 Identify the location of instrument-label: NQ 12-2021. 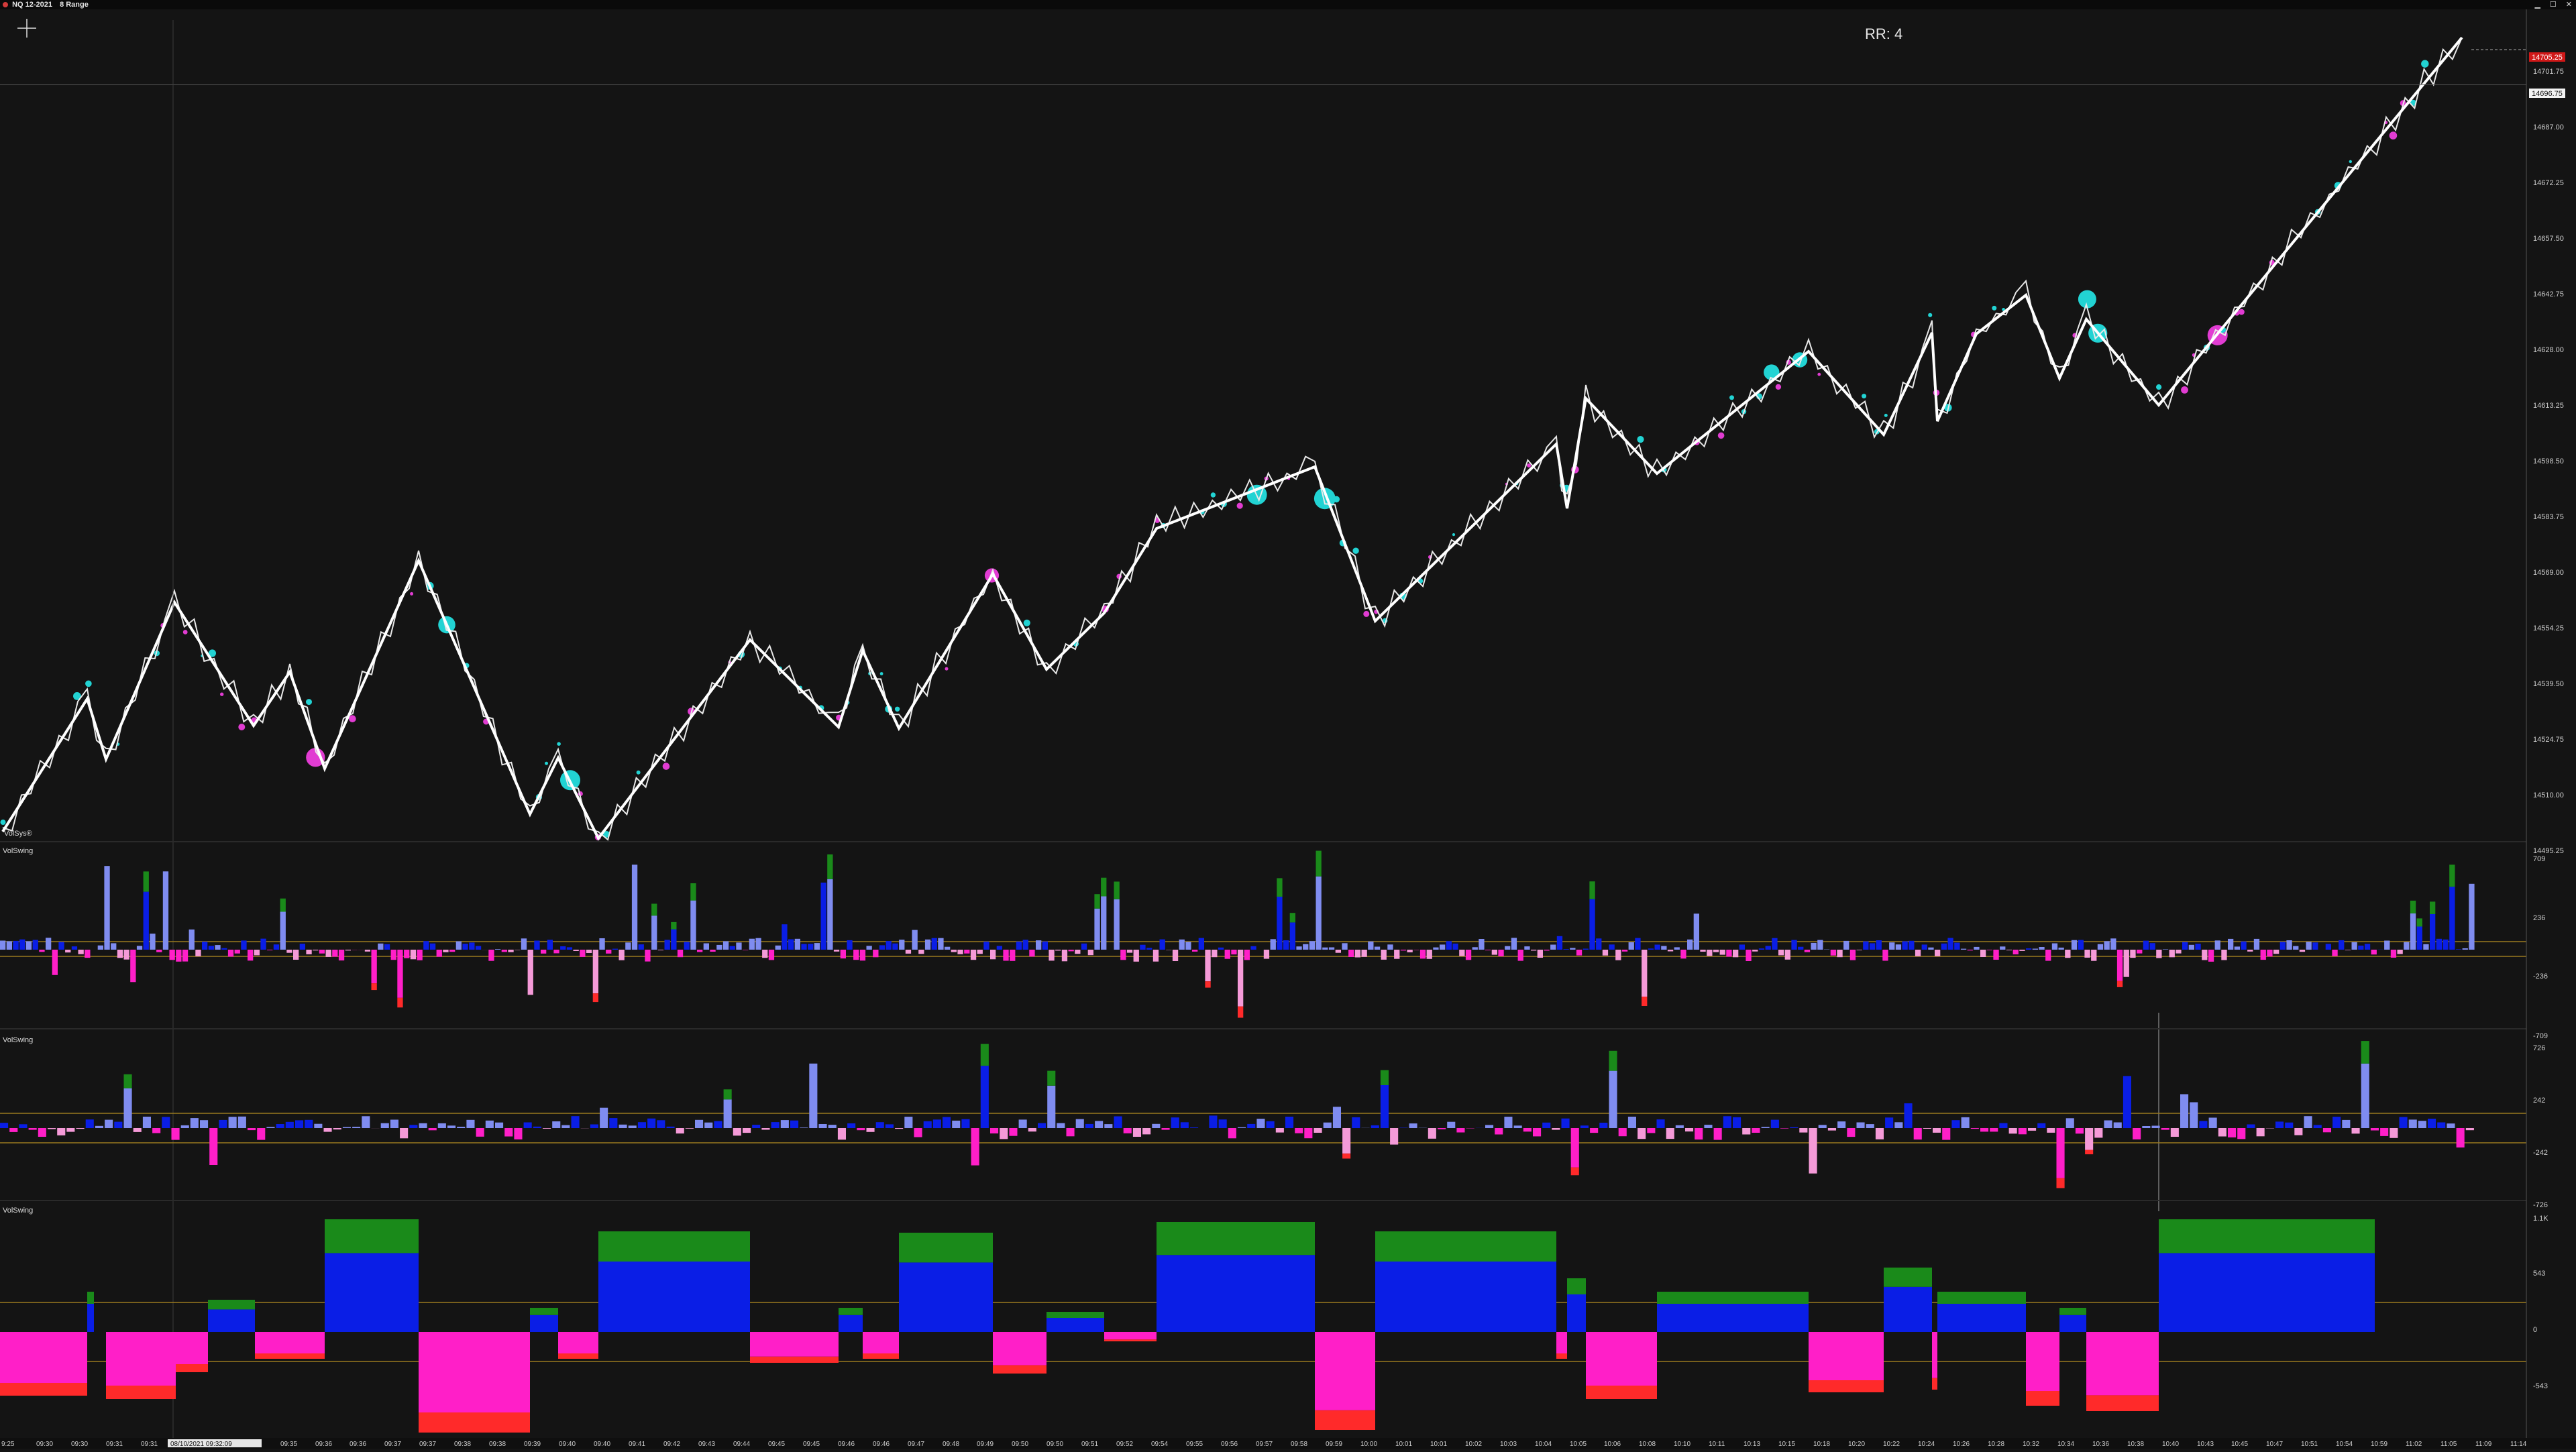
(32, 5).